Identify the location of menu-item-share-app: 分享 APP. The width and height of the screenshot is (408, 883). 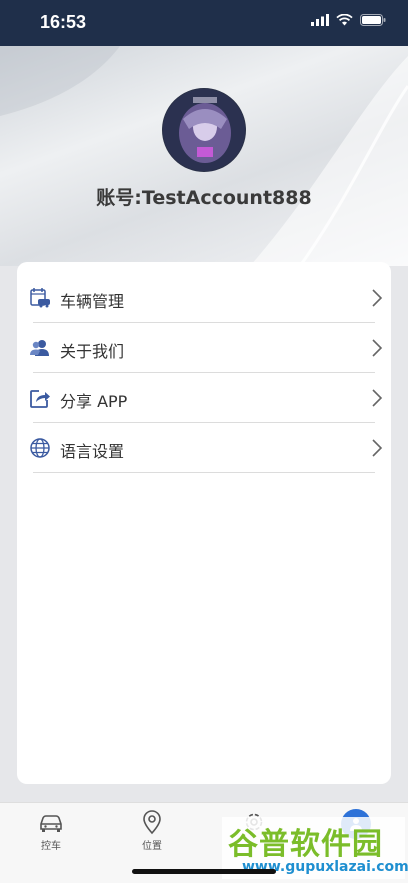
(204, 398).